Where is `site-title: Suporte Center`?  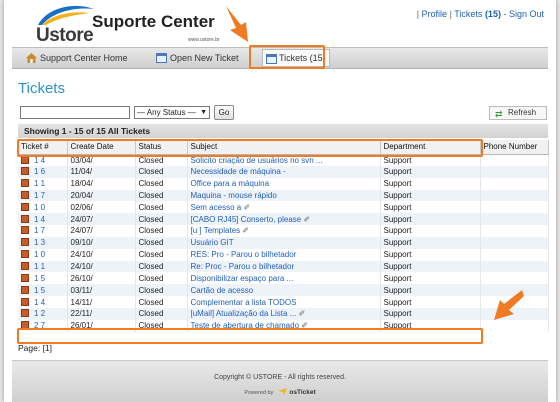
site-title: Suporte Center is located at coordinates (153, 21).